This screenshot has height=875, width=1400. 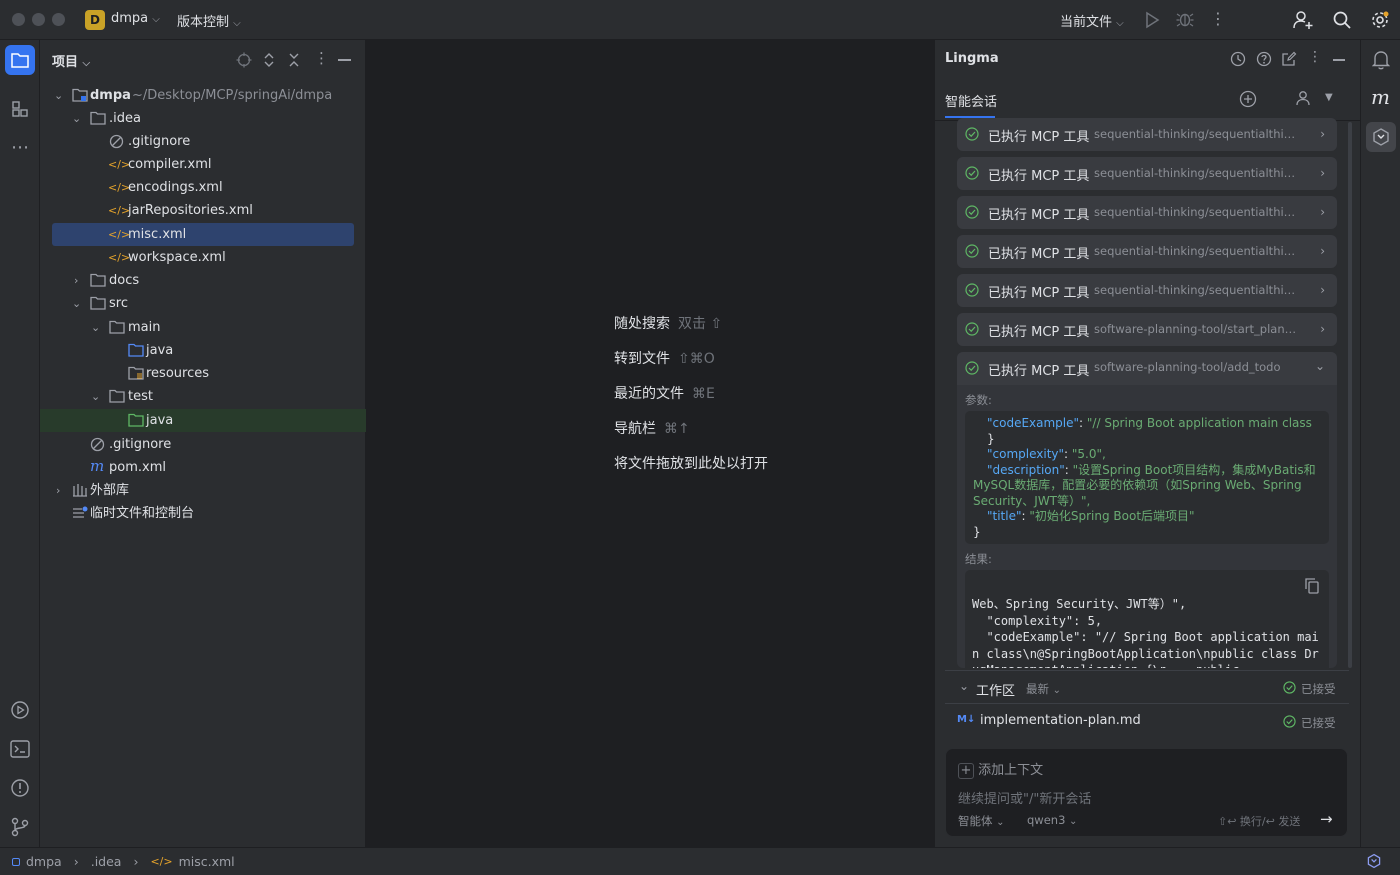 I want to click on tree-node-compiler-xml: </> compiler.xml, so click(x=203, y=164).